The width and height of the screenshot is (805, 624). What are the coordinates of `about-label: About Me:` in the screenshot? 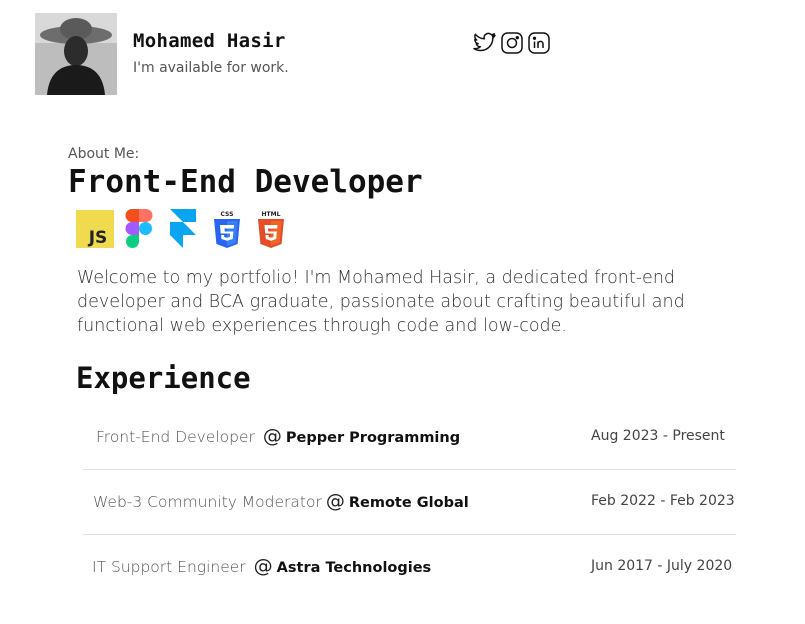 It's located at (104, 154).